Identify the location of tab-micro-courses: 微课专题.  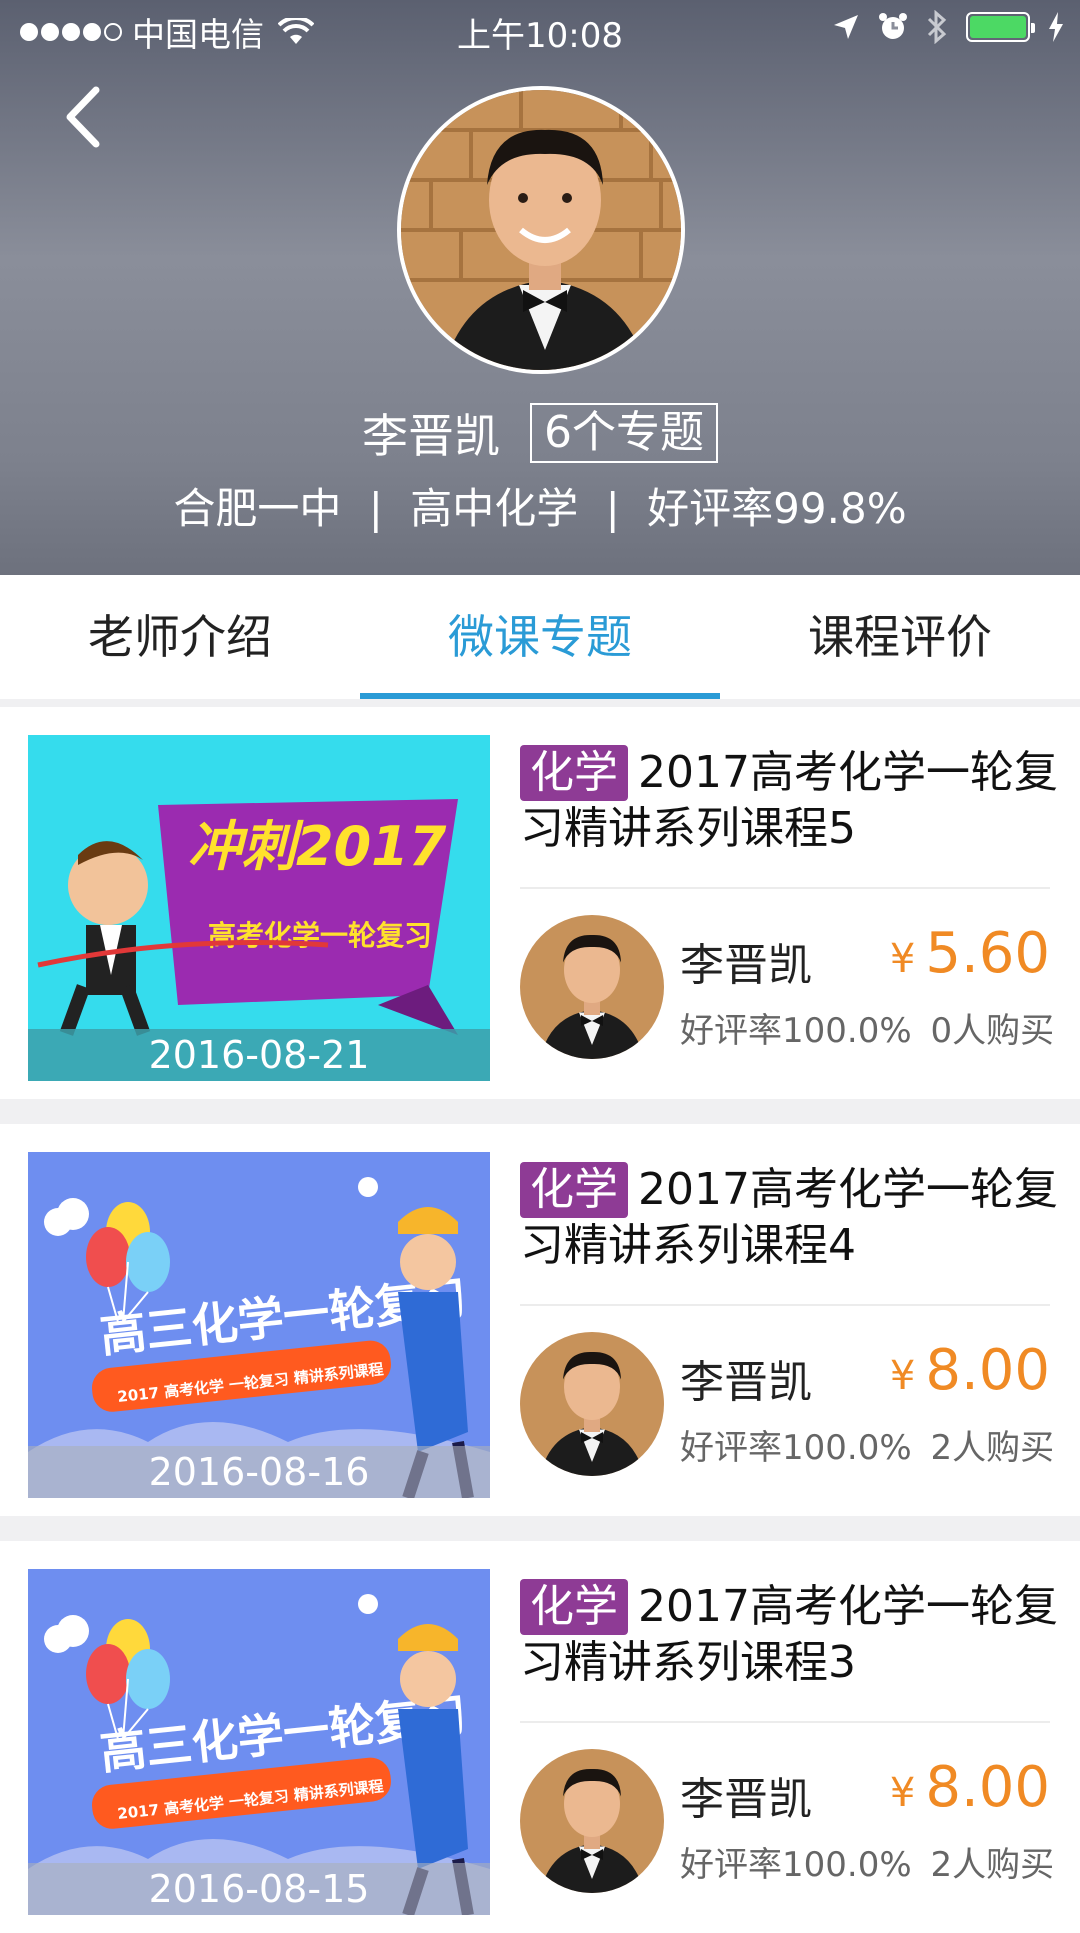
(540, 637).